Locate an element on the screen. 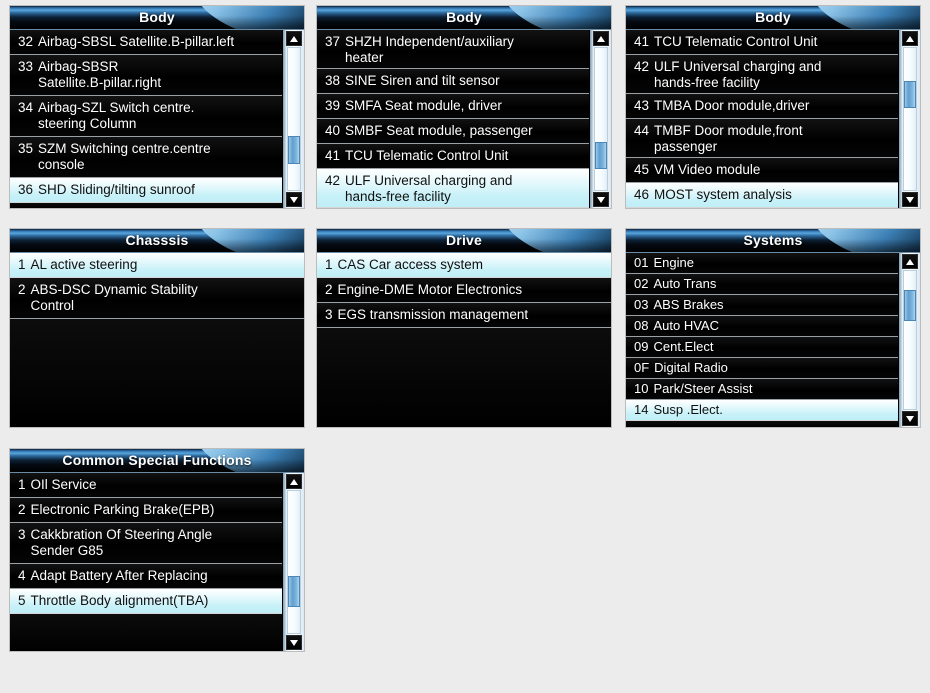  menu-item: 35 SZM Switching centre.centre console is located at coordinates (146, 157).